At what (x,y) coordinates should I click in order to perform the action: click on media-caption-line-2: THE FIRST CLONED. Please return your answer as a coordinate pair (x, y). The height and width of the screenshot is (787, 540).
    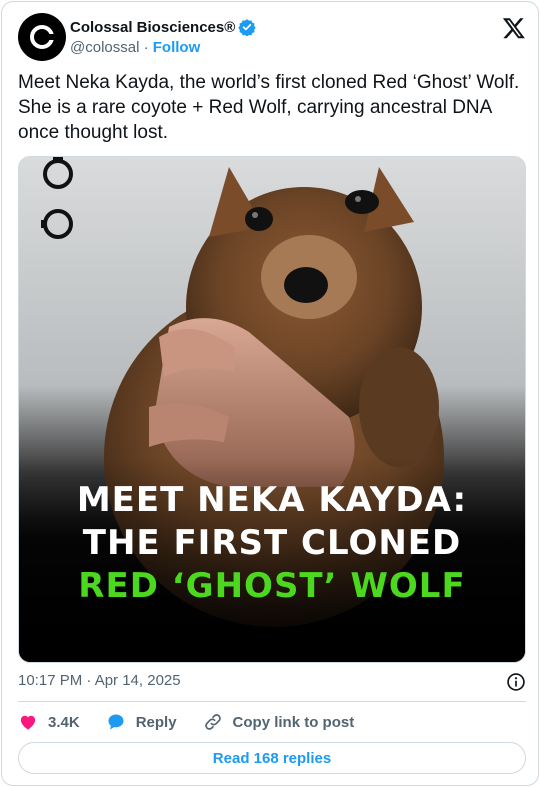
    Looking at the image, I should click on (272, 543).